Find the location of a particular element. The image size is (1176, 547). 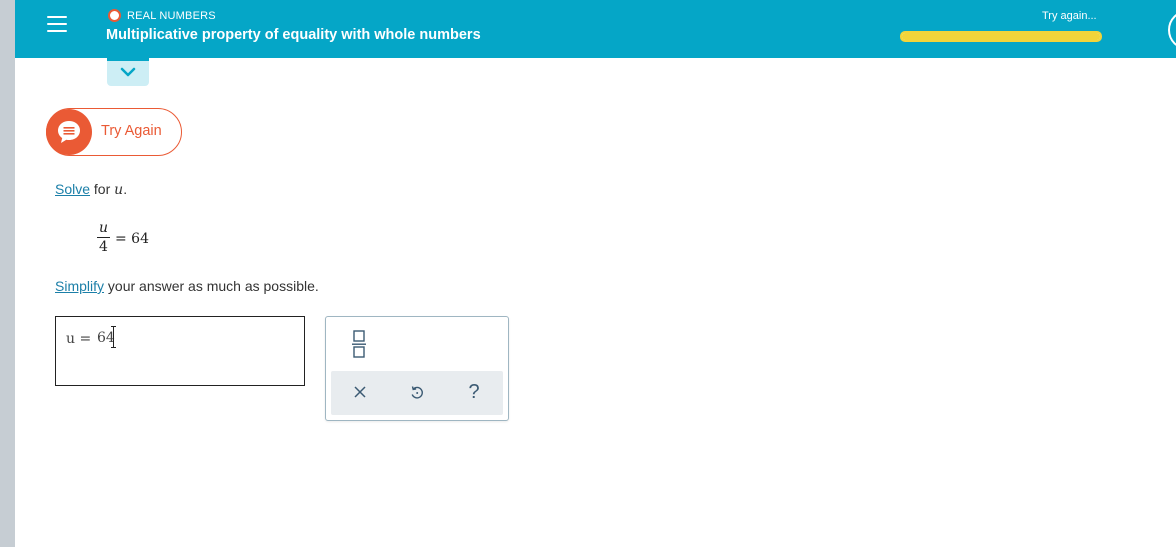

simplify-link: Simplify is located at coordinates (79, 286).